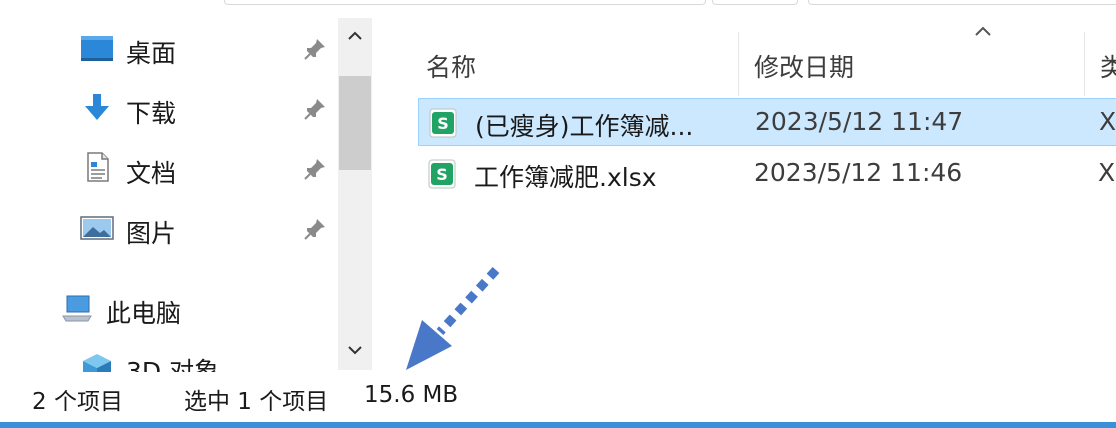 The height and width of the screenshot is (428, 1116). What do you see at coordinates (256, 402) in the screenshot?
I see `status-selected-count: 选中 1 个项目` at bounding box center [256, 402].